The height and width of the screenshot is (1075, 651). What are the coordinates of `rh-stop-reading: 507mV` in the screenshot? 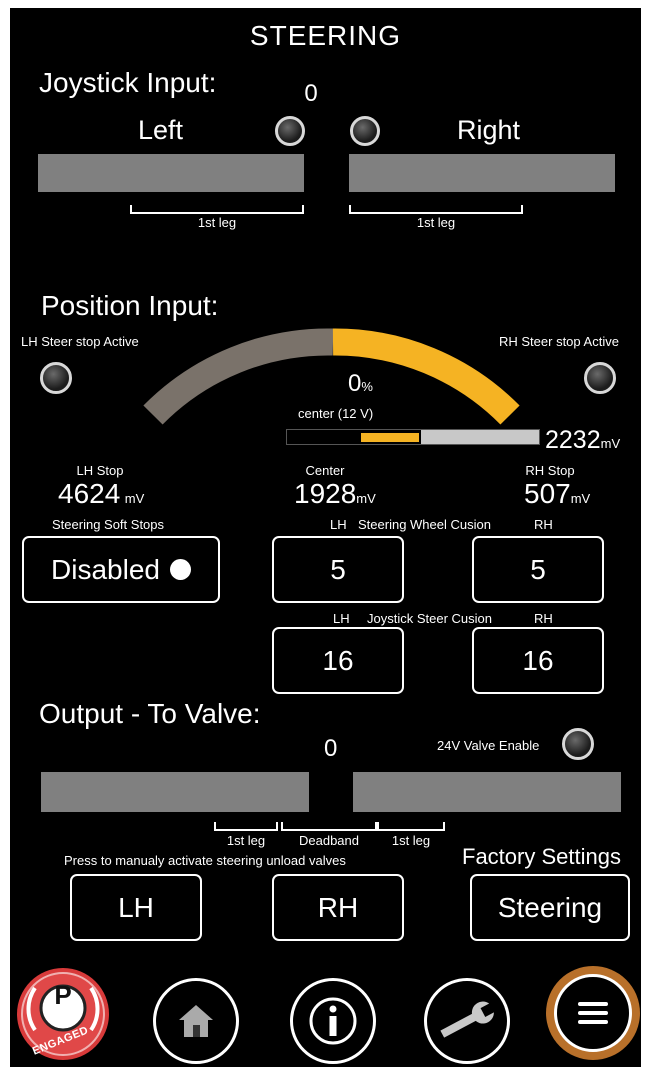 It's located at (557, 494).